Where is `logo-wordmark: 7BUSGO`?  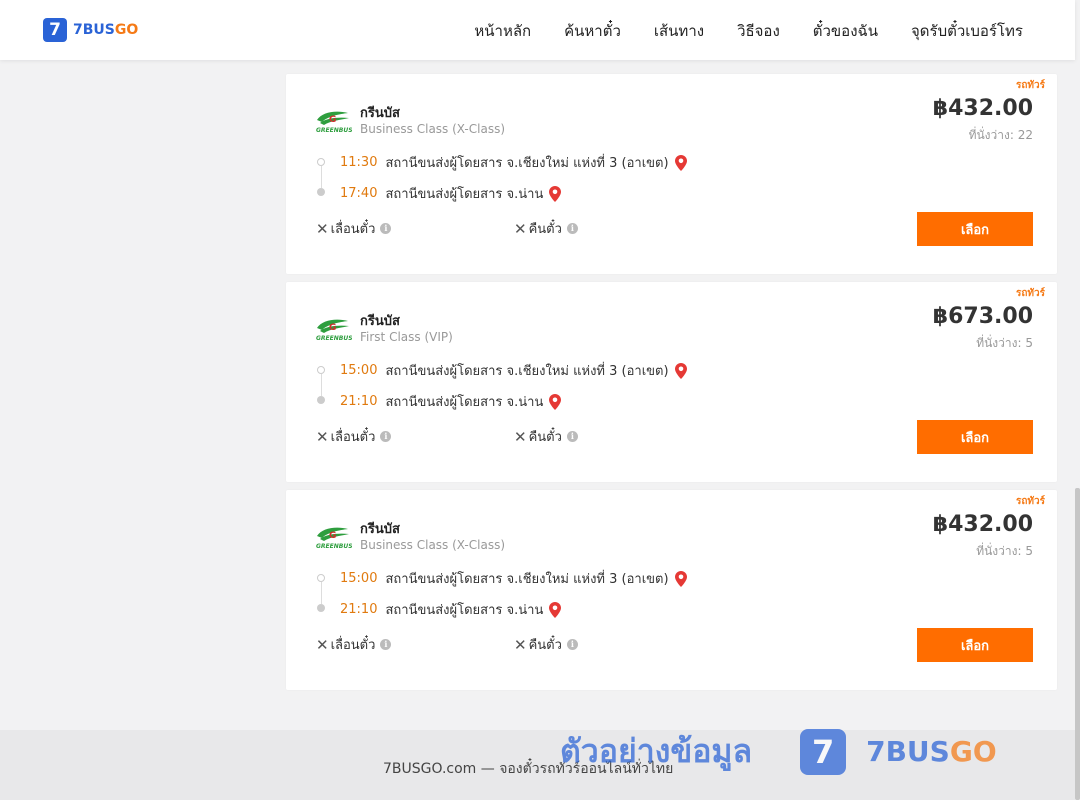 logo-wordmark: 7BUSGO is located at coordinates (106, 30).